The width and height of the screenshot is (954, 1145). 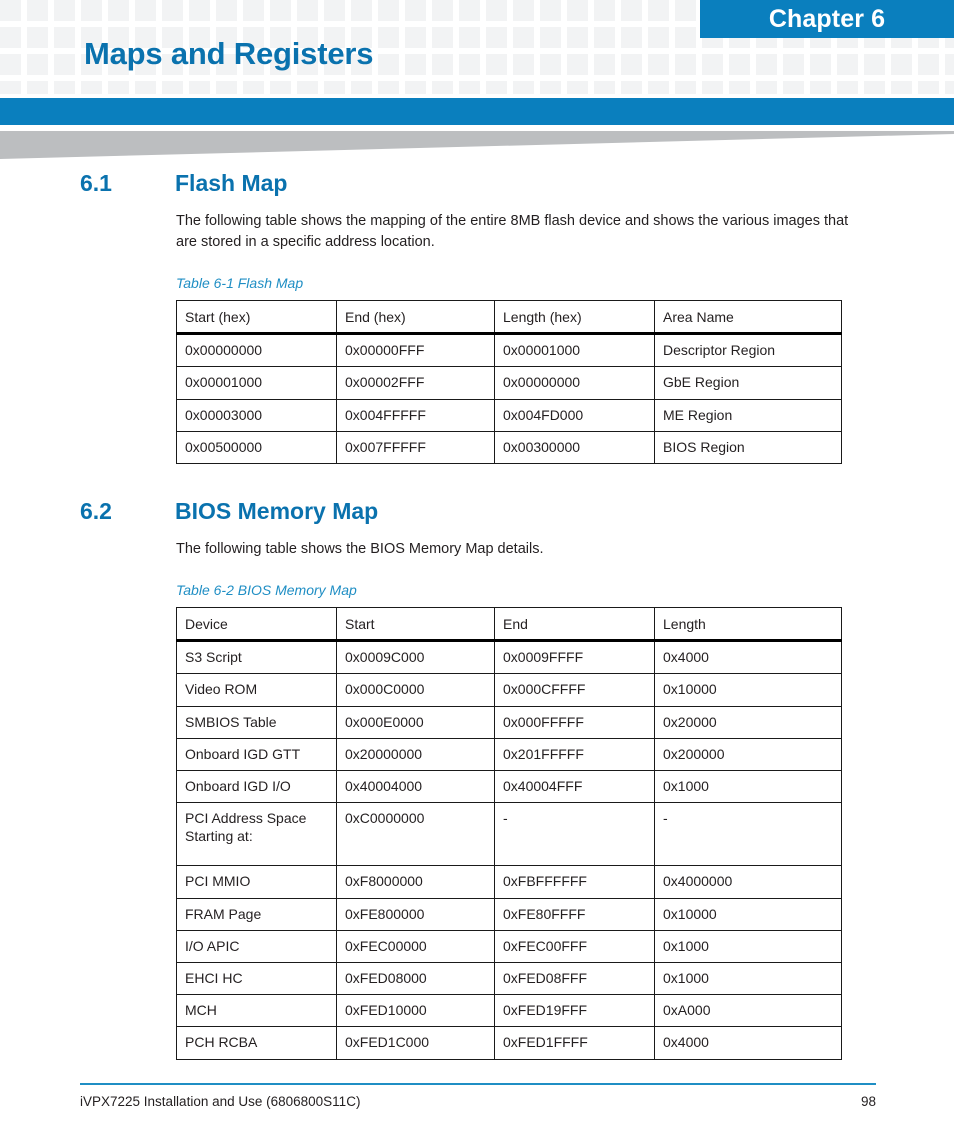 What do you see at coordinates (748, 1011) in the screenshot?
I see `table-cell: 0xA000` at bounding box center [748, 1011].